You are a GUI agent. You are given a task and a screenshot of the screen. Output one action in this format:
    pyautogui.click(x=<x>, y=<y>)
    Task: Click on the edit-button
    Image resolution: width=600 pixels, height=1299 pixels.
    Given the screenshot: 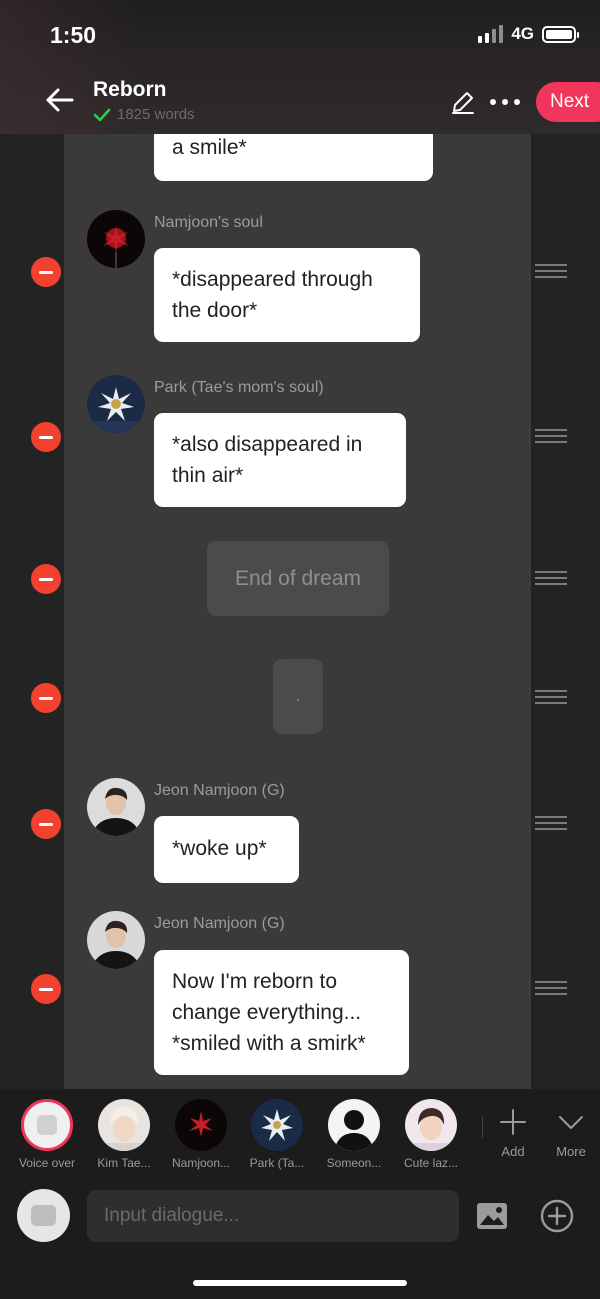 What is the action you would take?
    pyautogui.click(x=463, y=102)
    